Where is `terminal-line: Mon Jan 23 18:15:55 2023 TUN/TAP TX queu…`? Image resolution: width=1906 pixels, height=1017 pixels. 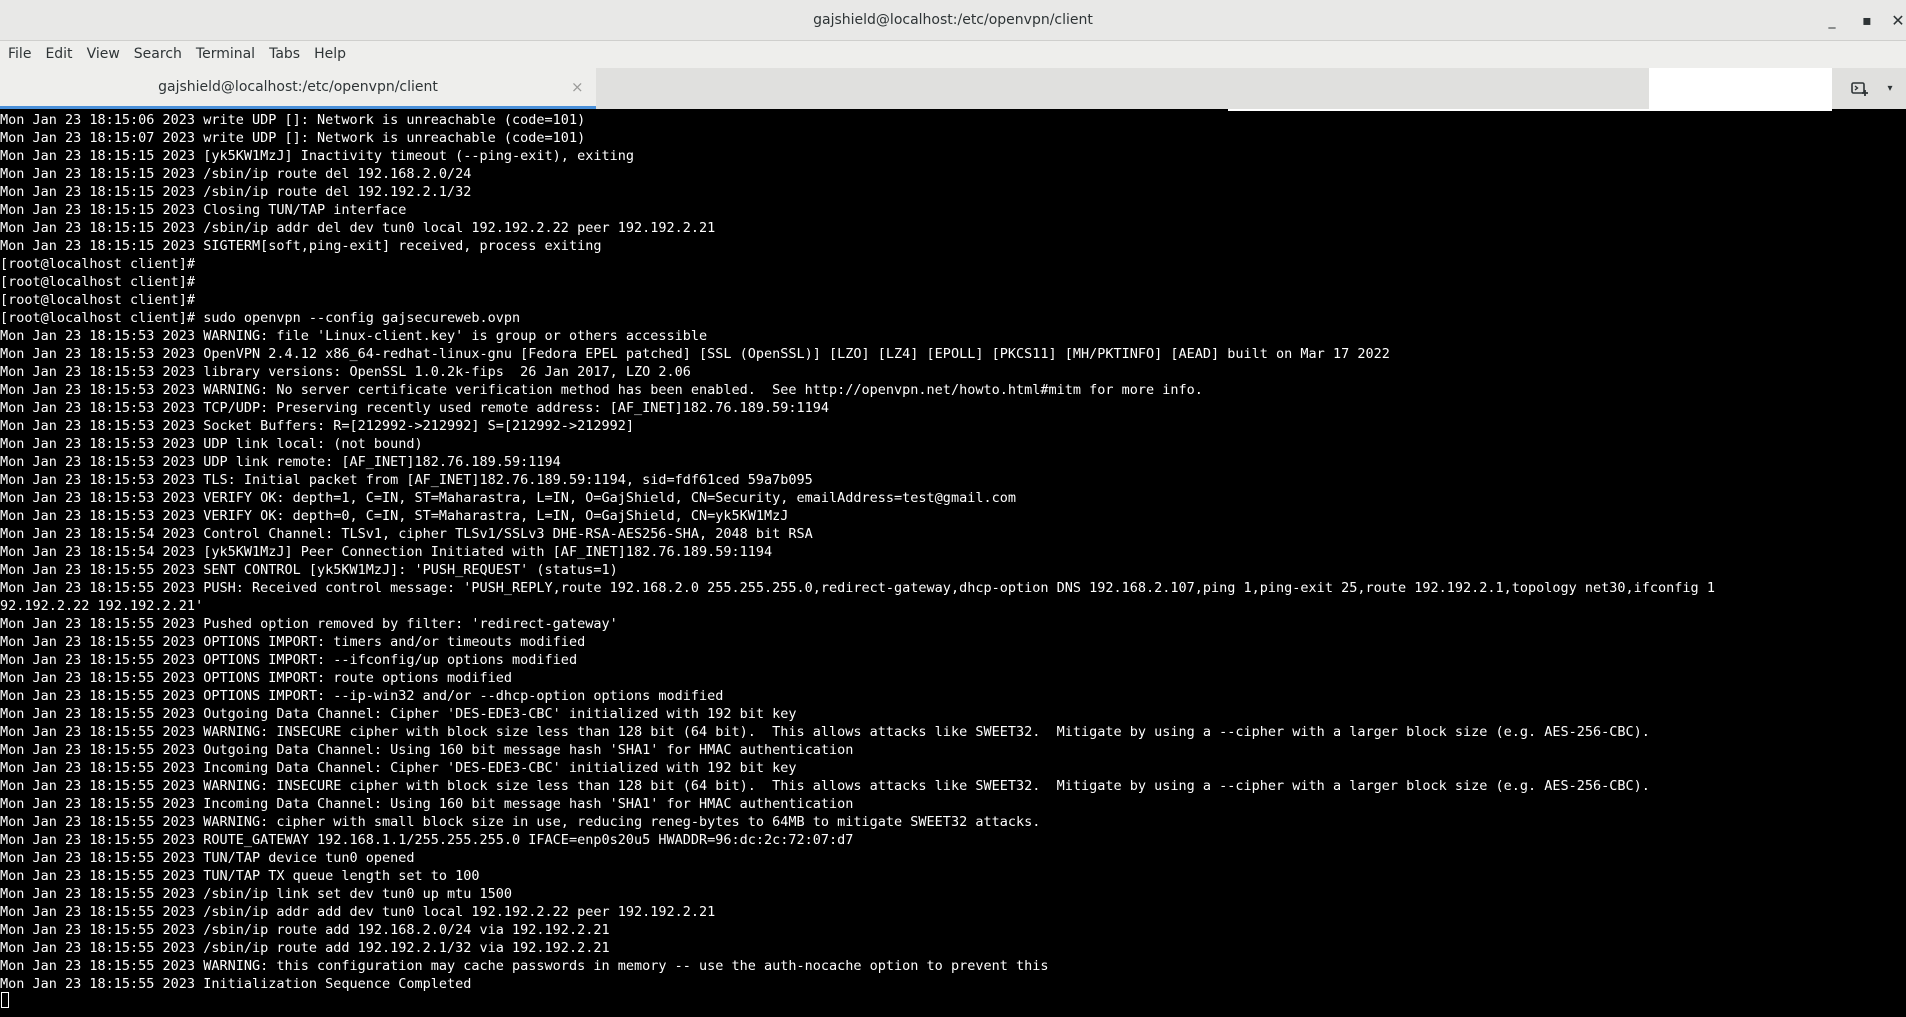
terminal-line: Mon Jan 23 18:15:55 2023 TUN/TAP TX queu… is located at coordinates (240, 876).